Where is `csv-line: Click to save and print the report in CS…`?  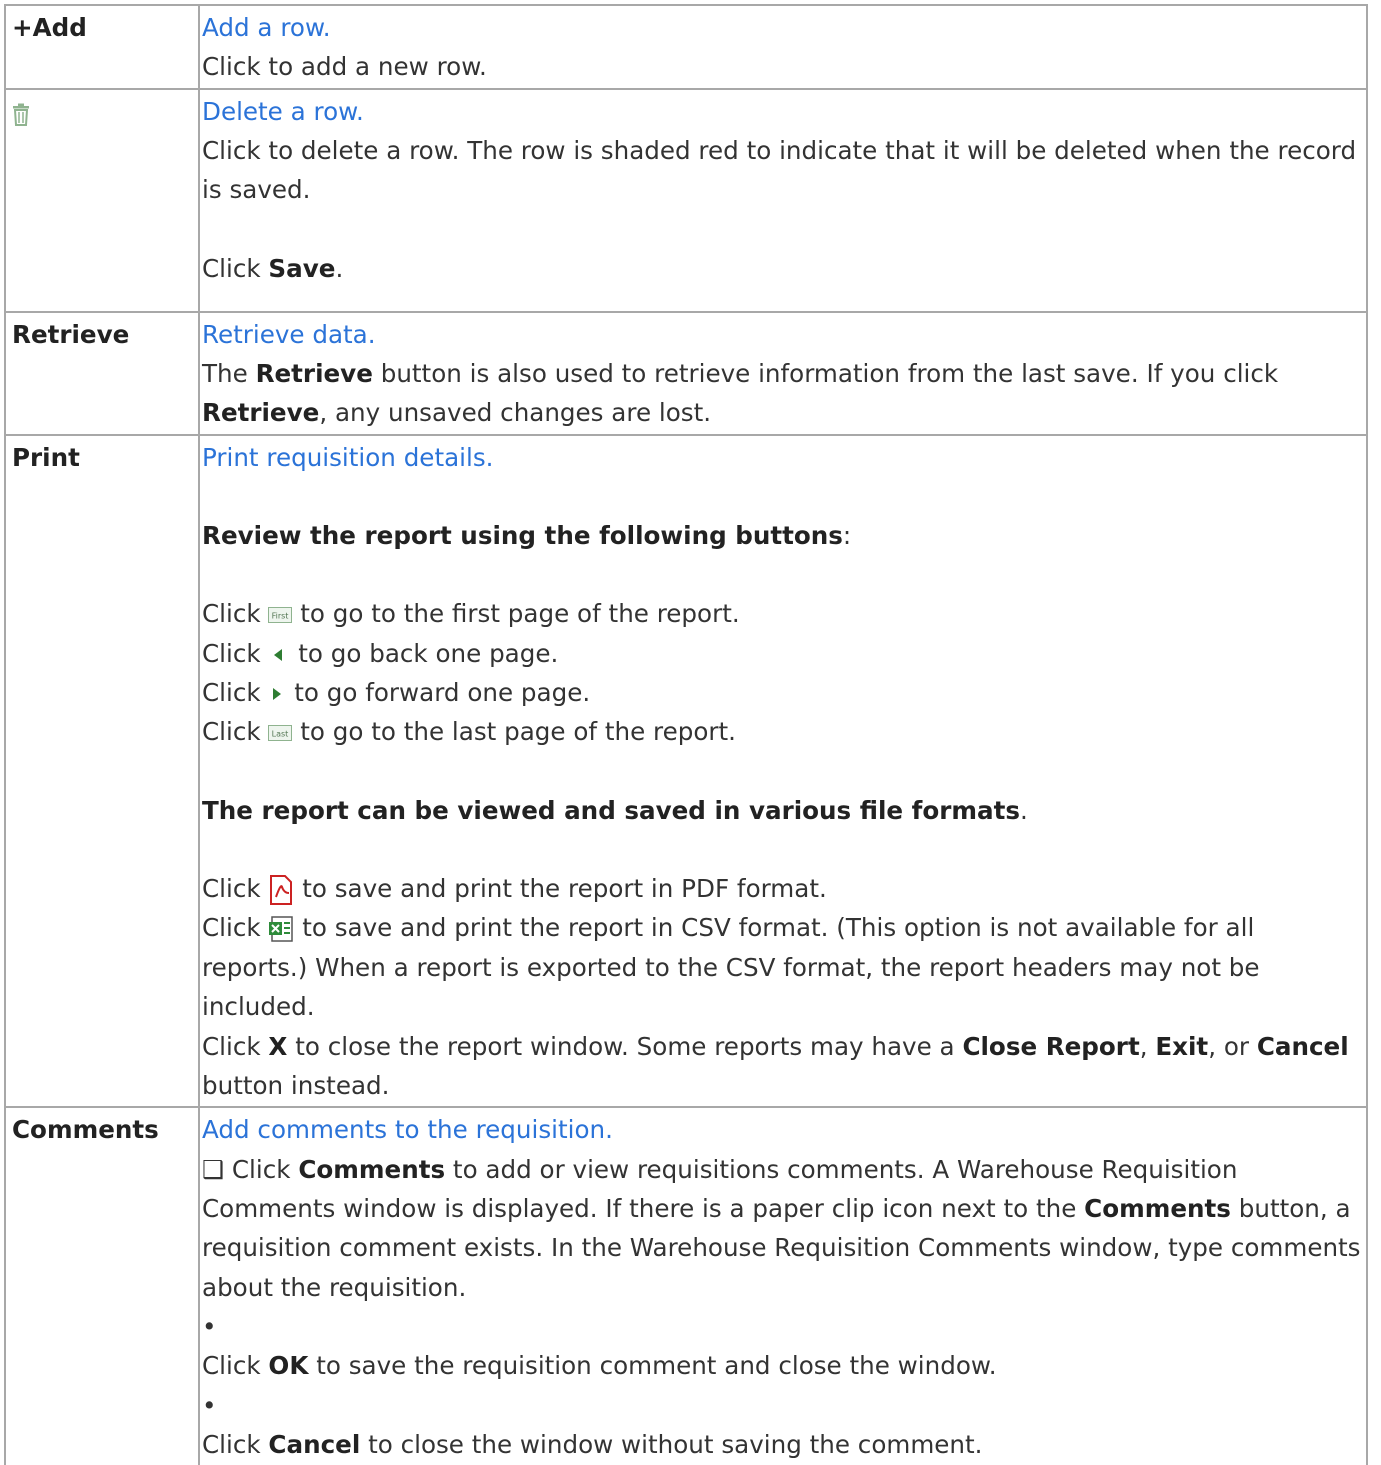 csv-line: Click to save and print the report in CS… is located at coordinates (731, 967).